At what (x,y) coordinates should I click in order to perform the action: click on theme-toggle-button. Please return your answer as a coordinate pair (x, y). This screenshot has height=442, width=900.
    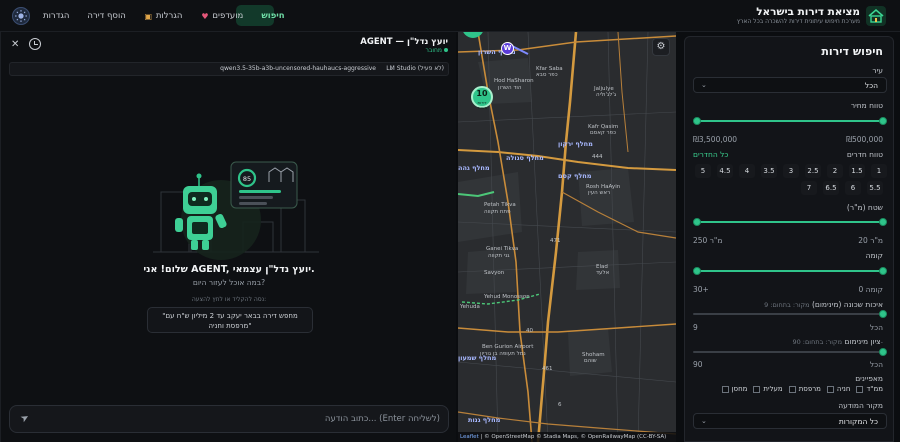
    Looking at the image, I should click on (21, 16).